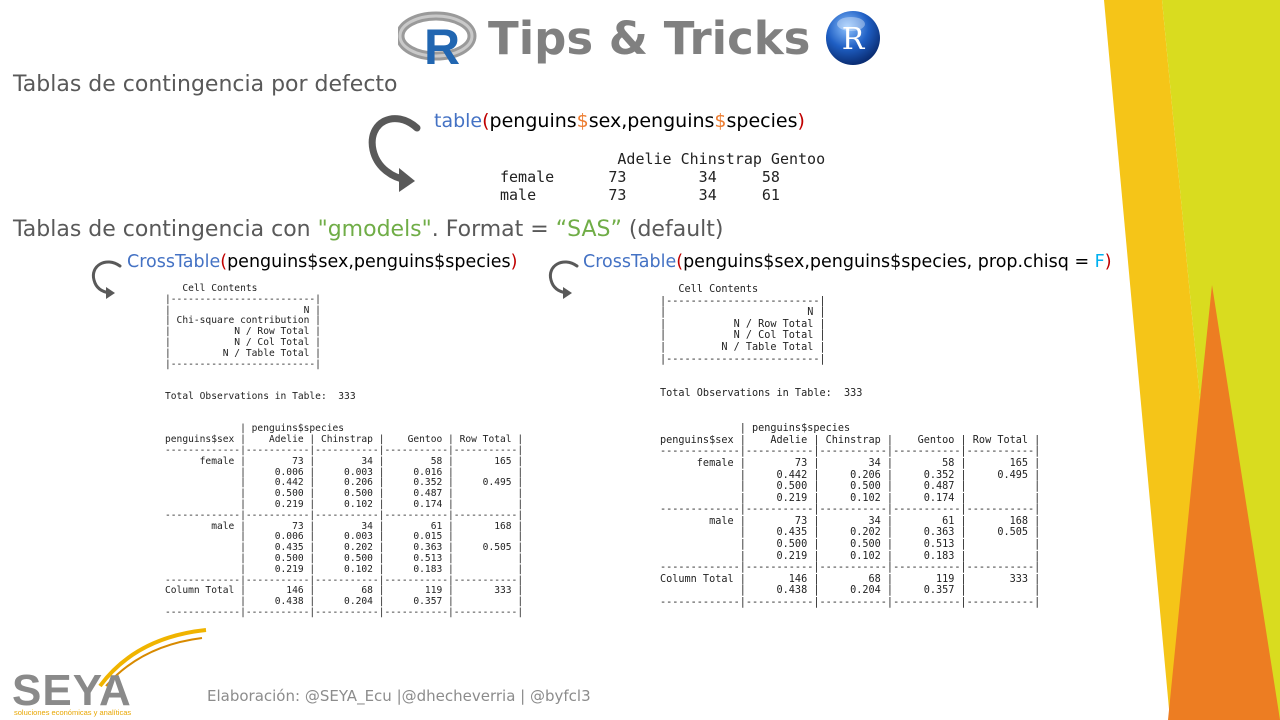  What do you see at coordinates (458, 121) in the screenshot?
I see `code-function: table` at bounding box center [458, 121].